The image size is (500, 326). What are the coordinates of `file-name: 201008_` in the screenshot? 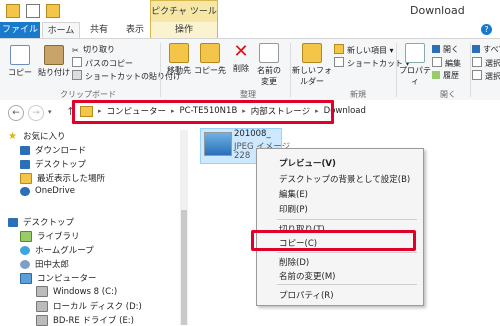 It's located at (252, 134).